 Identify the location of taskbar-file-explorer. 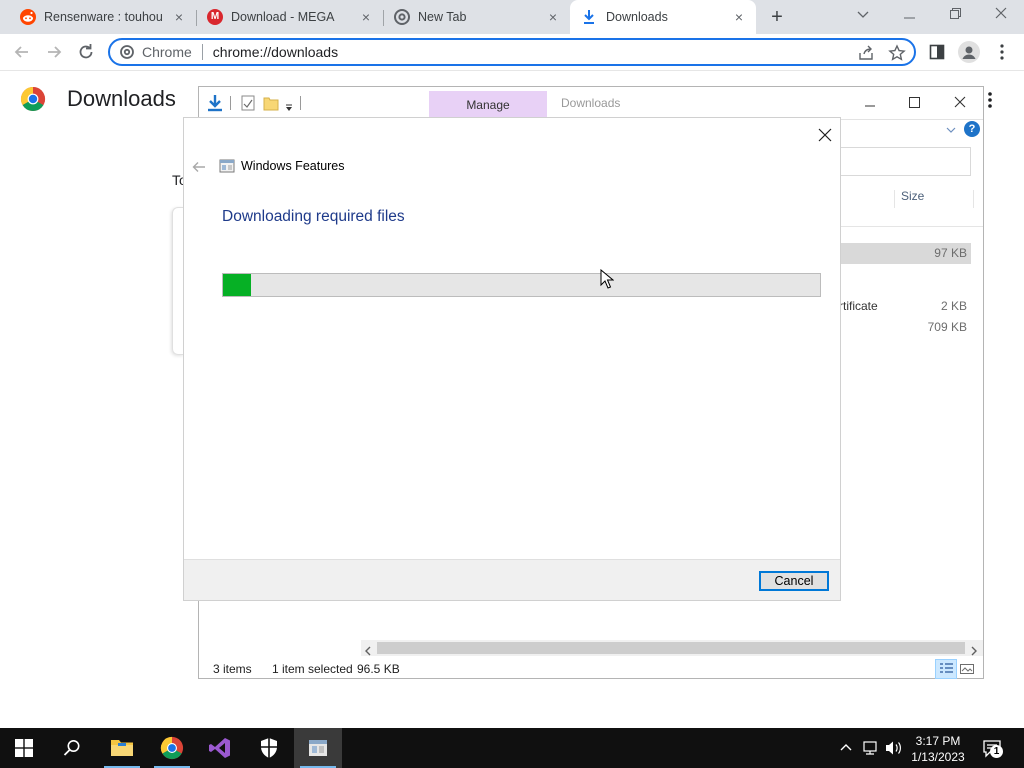
(122, 748).